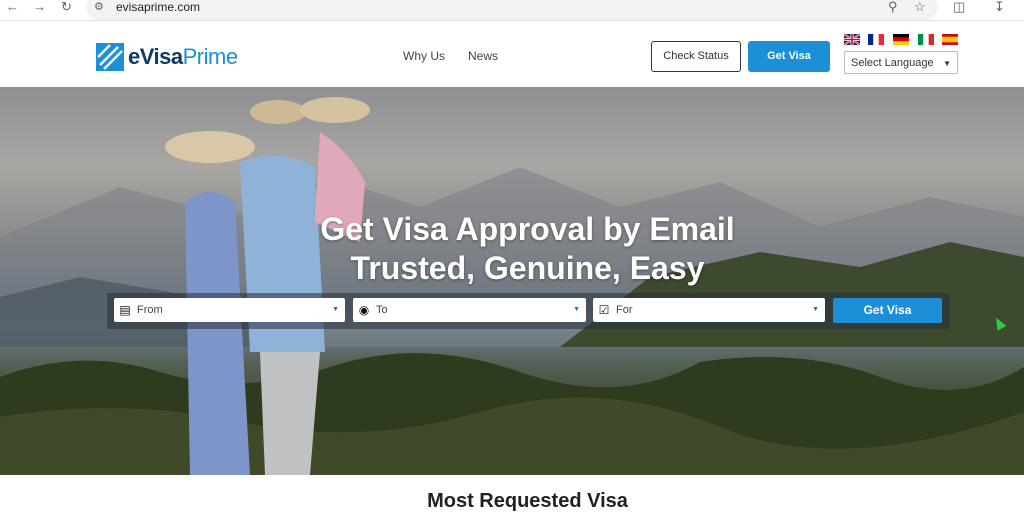  What do you see at coordinates (39, 8) in the screenshot?
I see `forward-arrow-icon: →` at bounding box center [39, 8].